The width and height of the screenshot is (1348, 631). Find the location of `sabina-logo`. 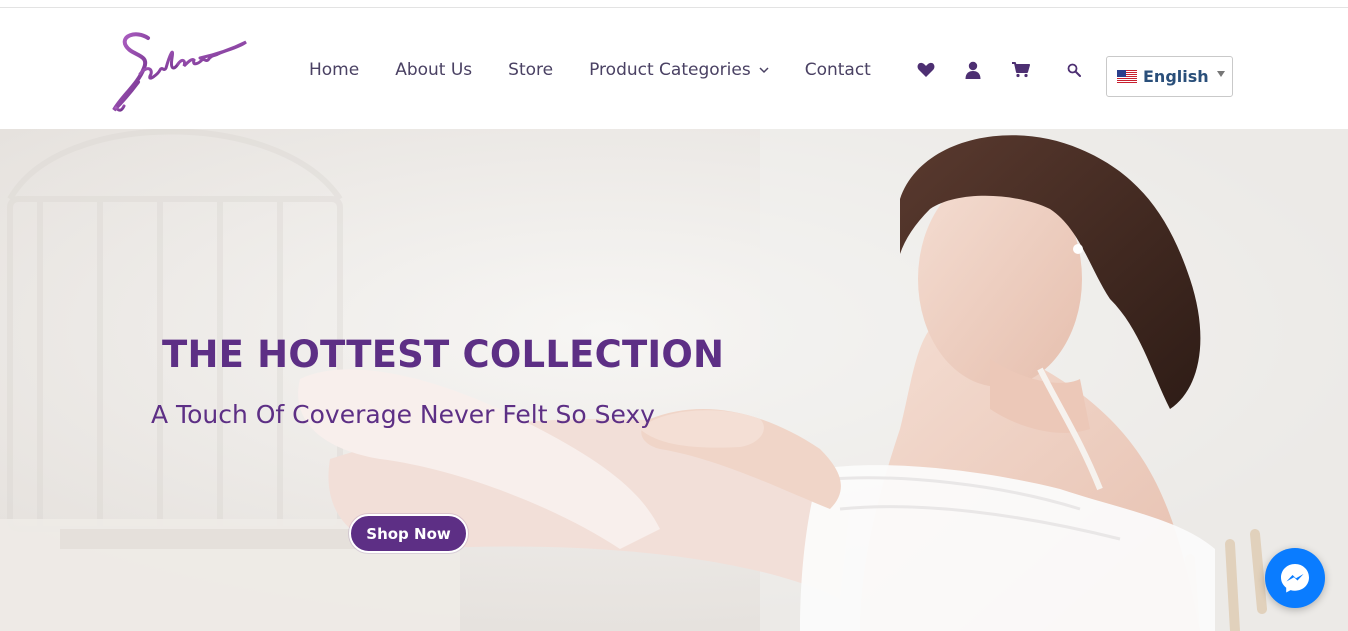

sabina-logo is located at coordinates (180, 70).